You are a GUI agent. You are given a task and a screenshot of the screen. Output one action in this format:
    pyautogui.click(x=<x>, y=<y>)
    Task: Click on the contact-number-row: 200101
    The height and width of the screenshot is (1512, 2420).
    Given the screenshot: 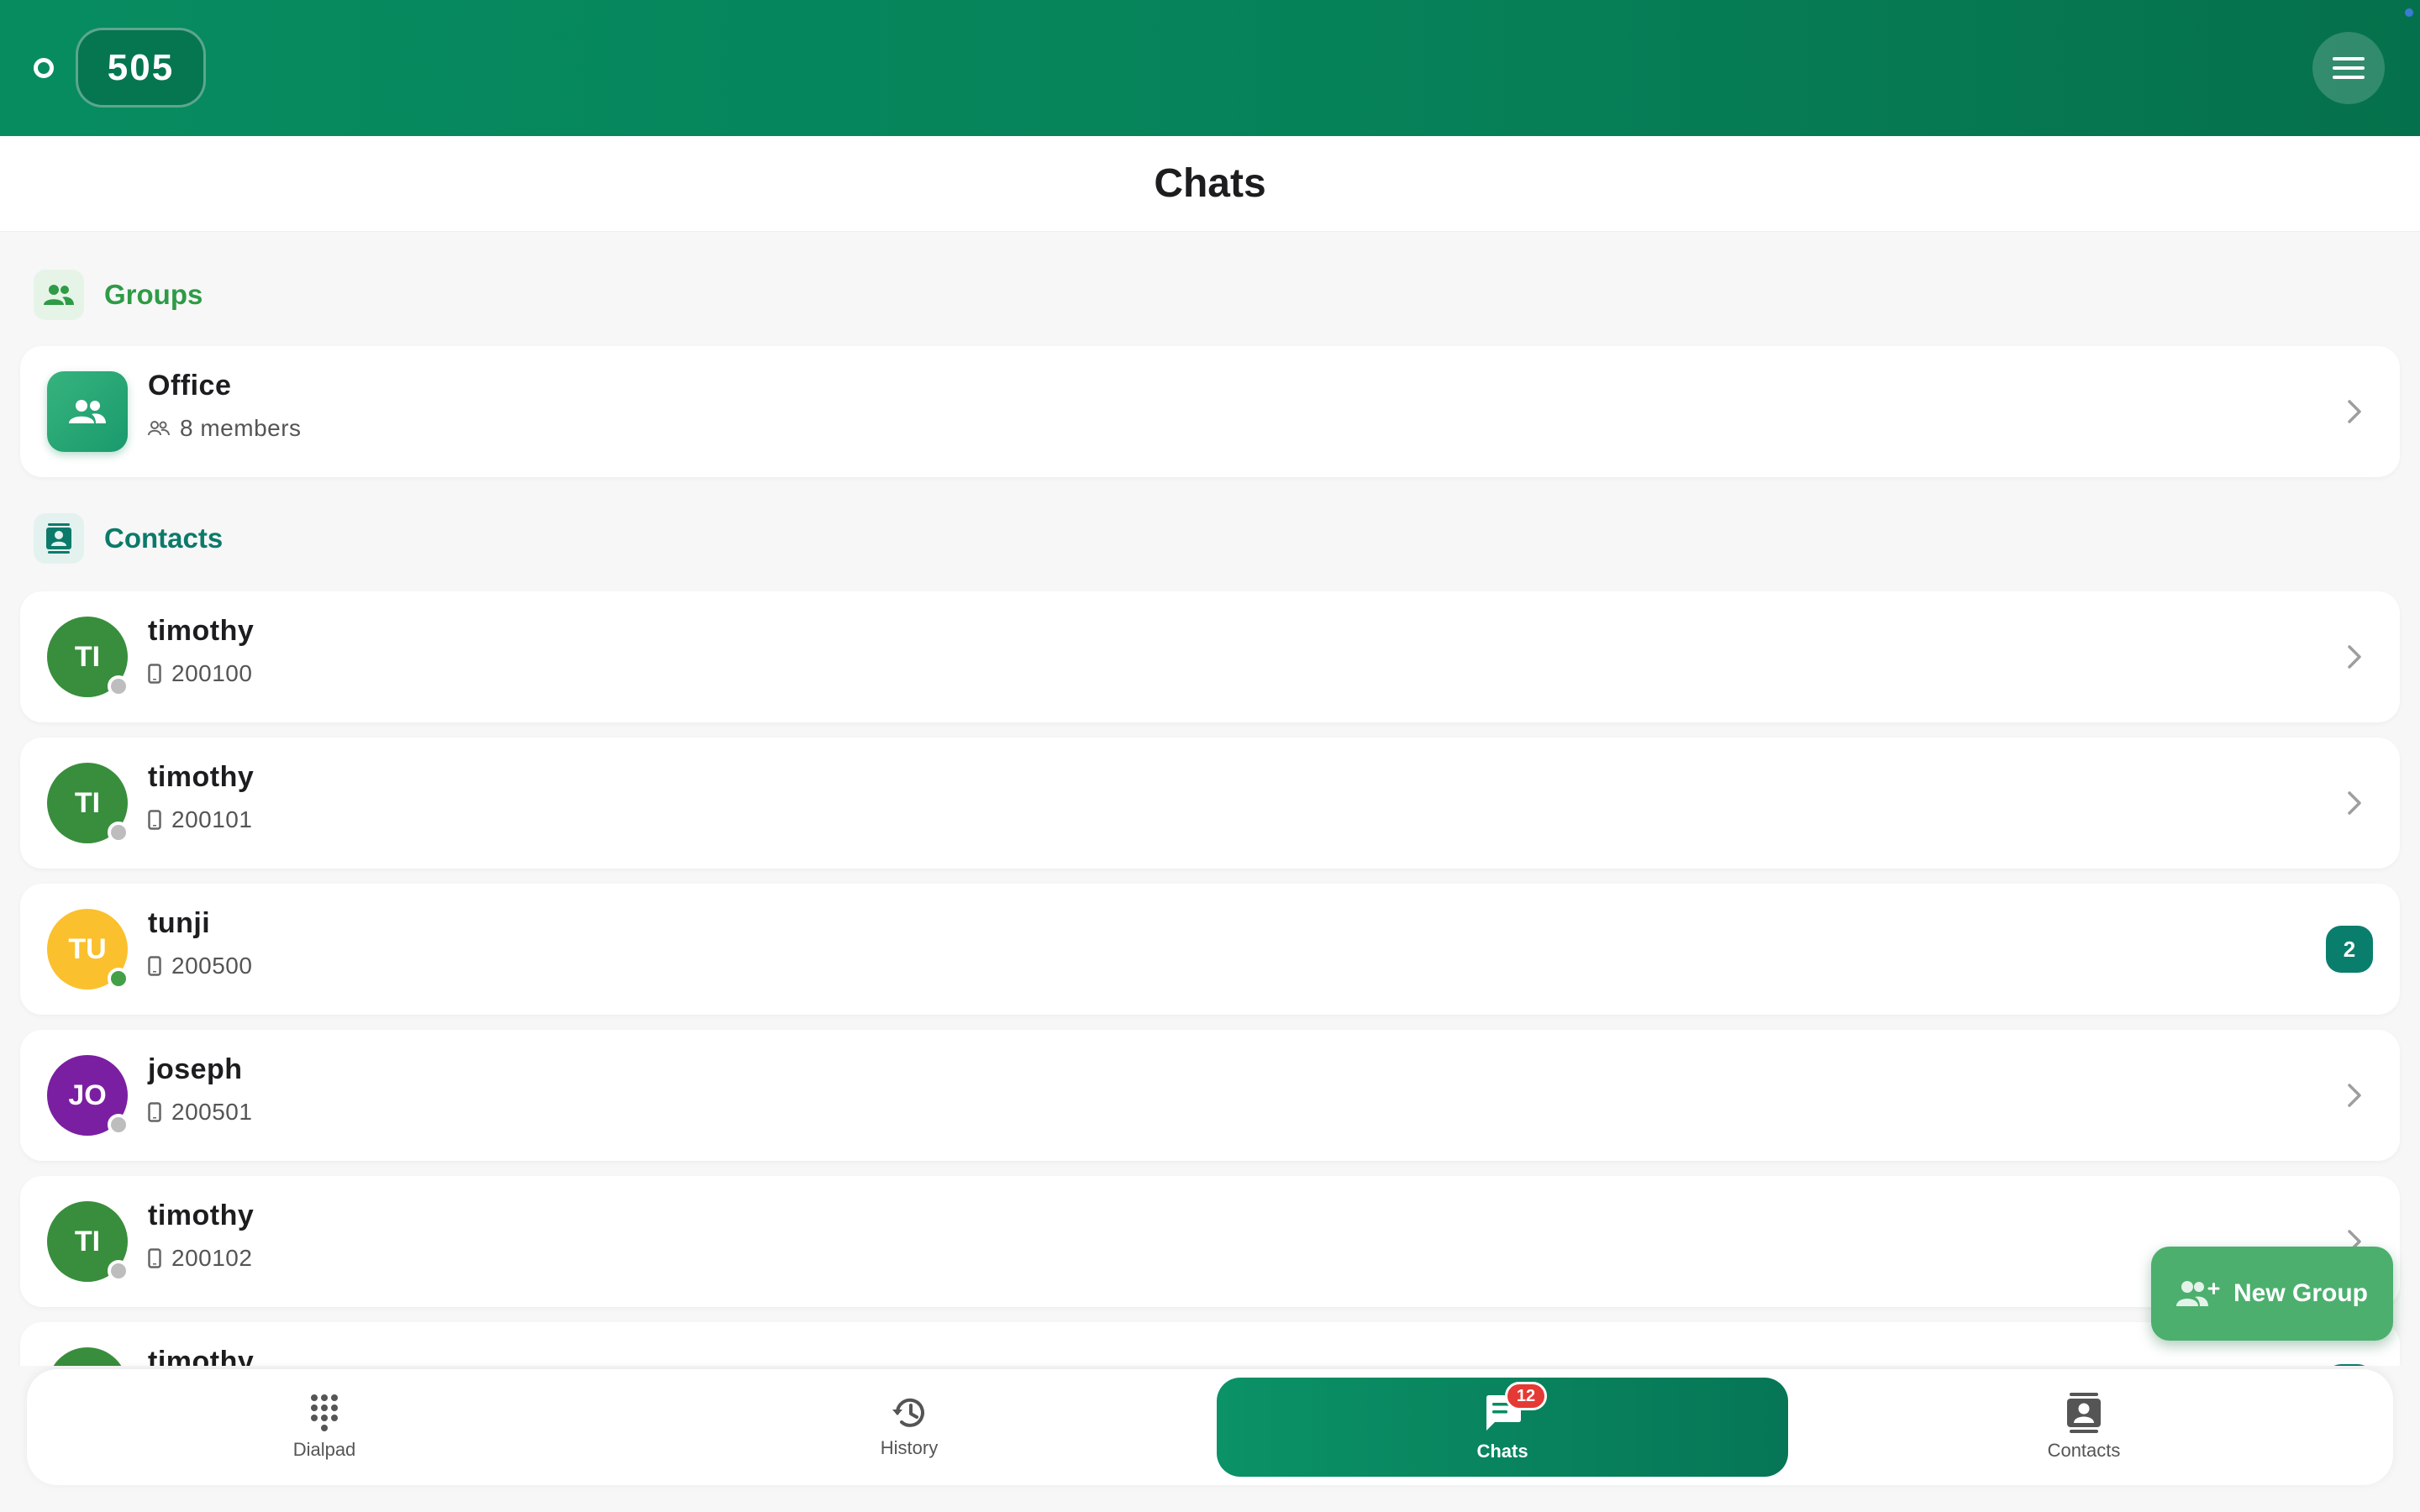 What is the action you would take?
    pyautogui.click(x=200, y=819)
    